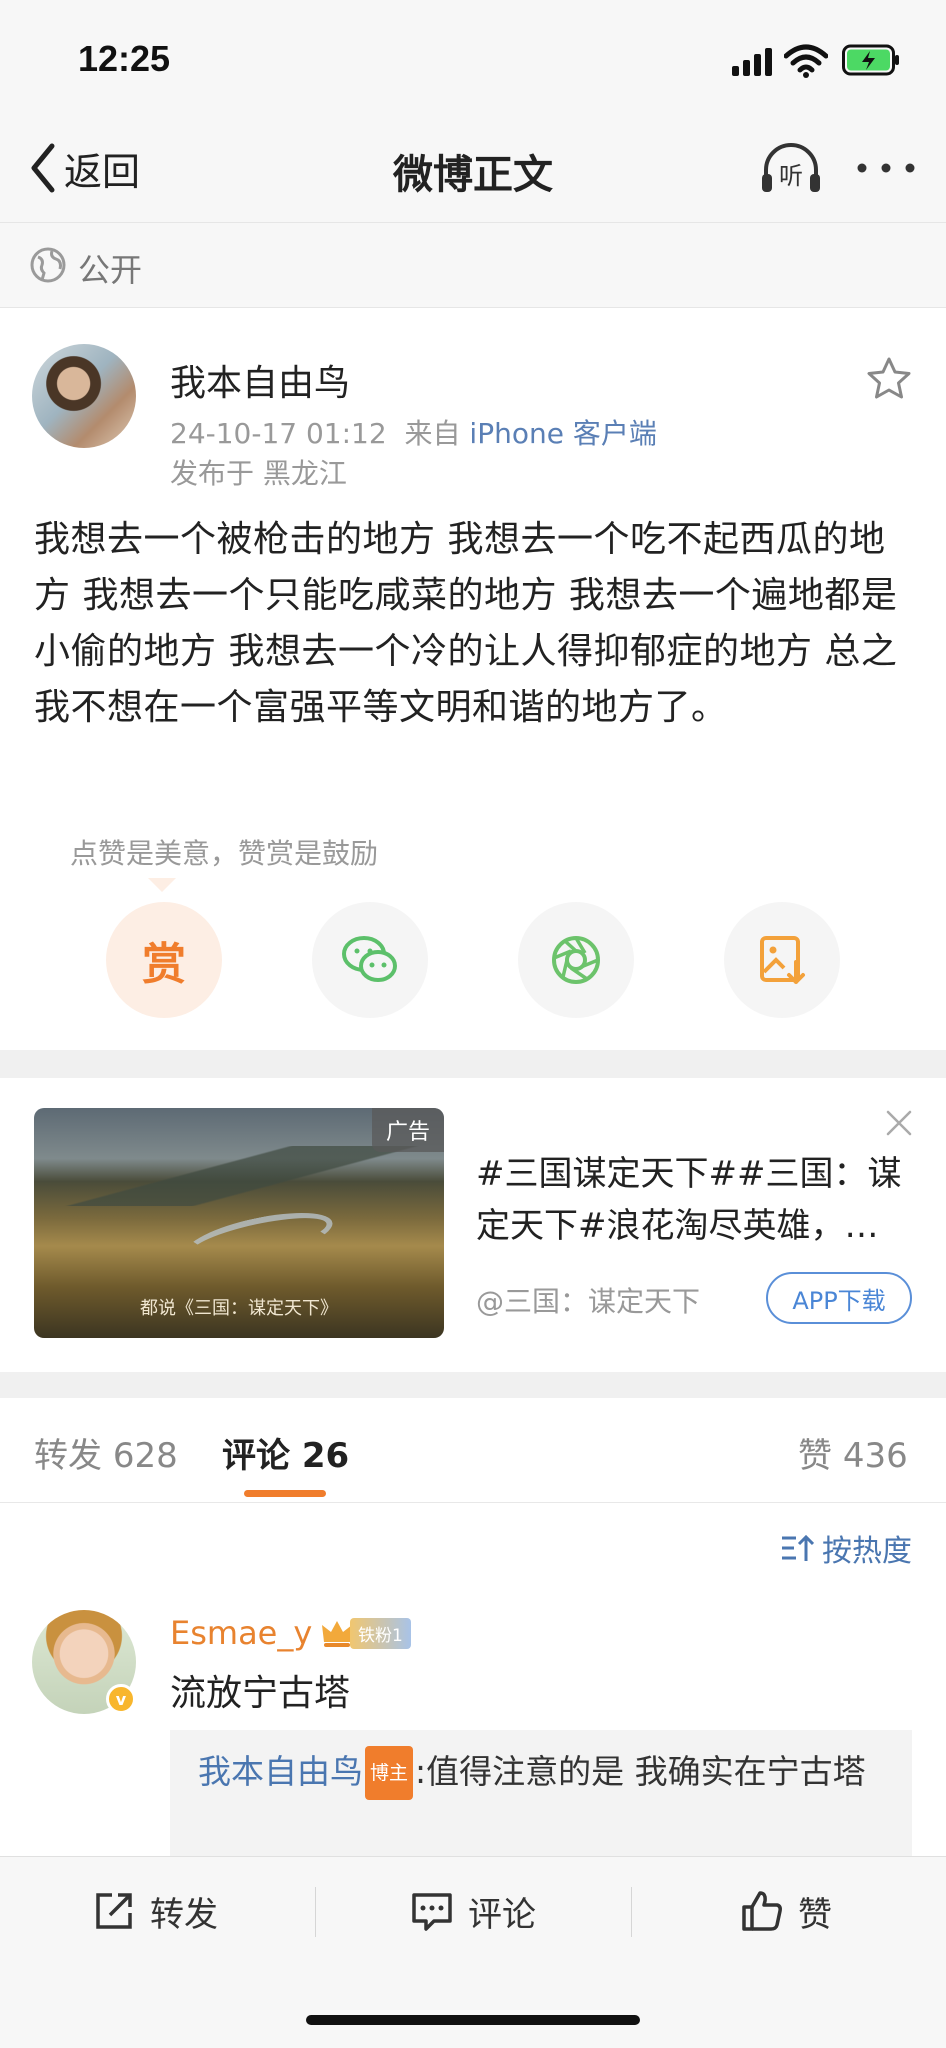 Image resolution: width=946 pixels, height=2048 pixels. Describe the element at coordinates (380, 1633) in the screenshot. I see `fan-badge-label: 铁粉1` at that location.